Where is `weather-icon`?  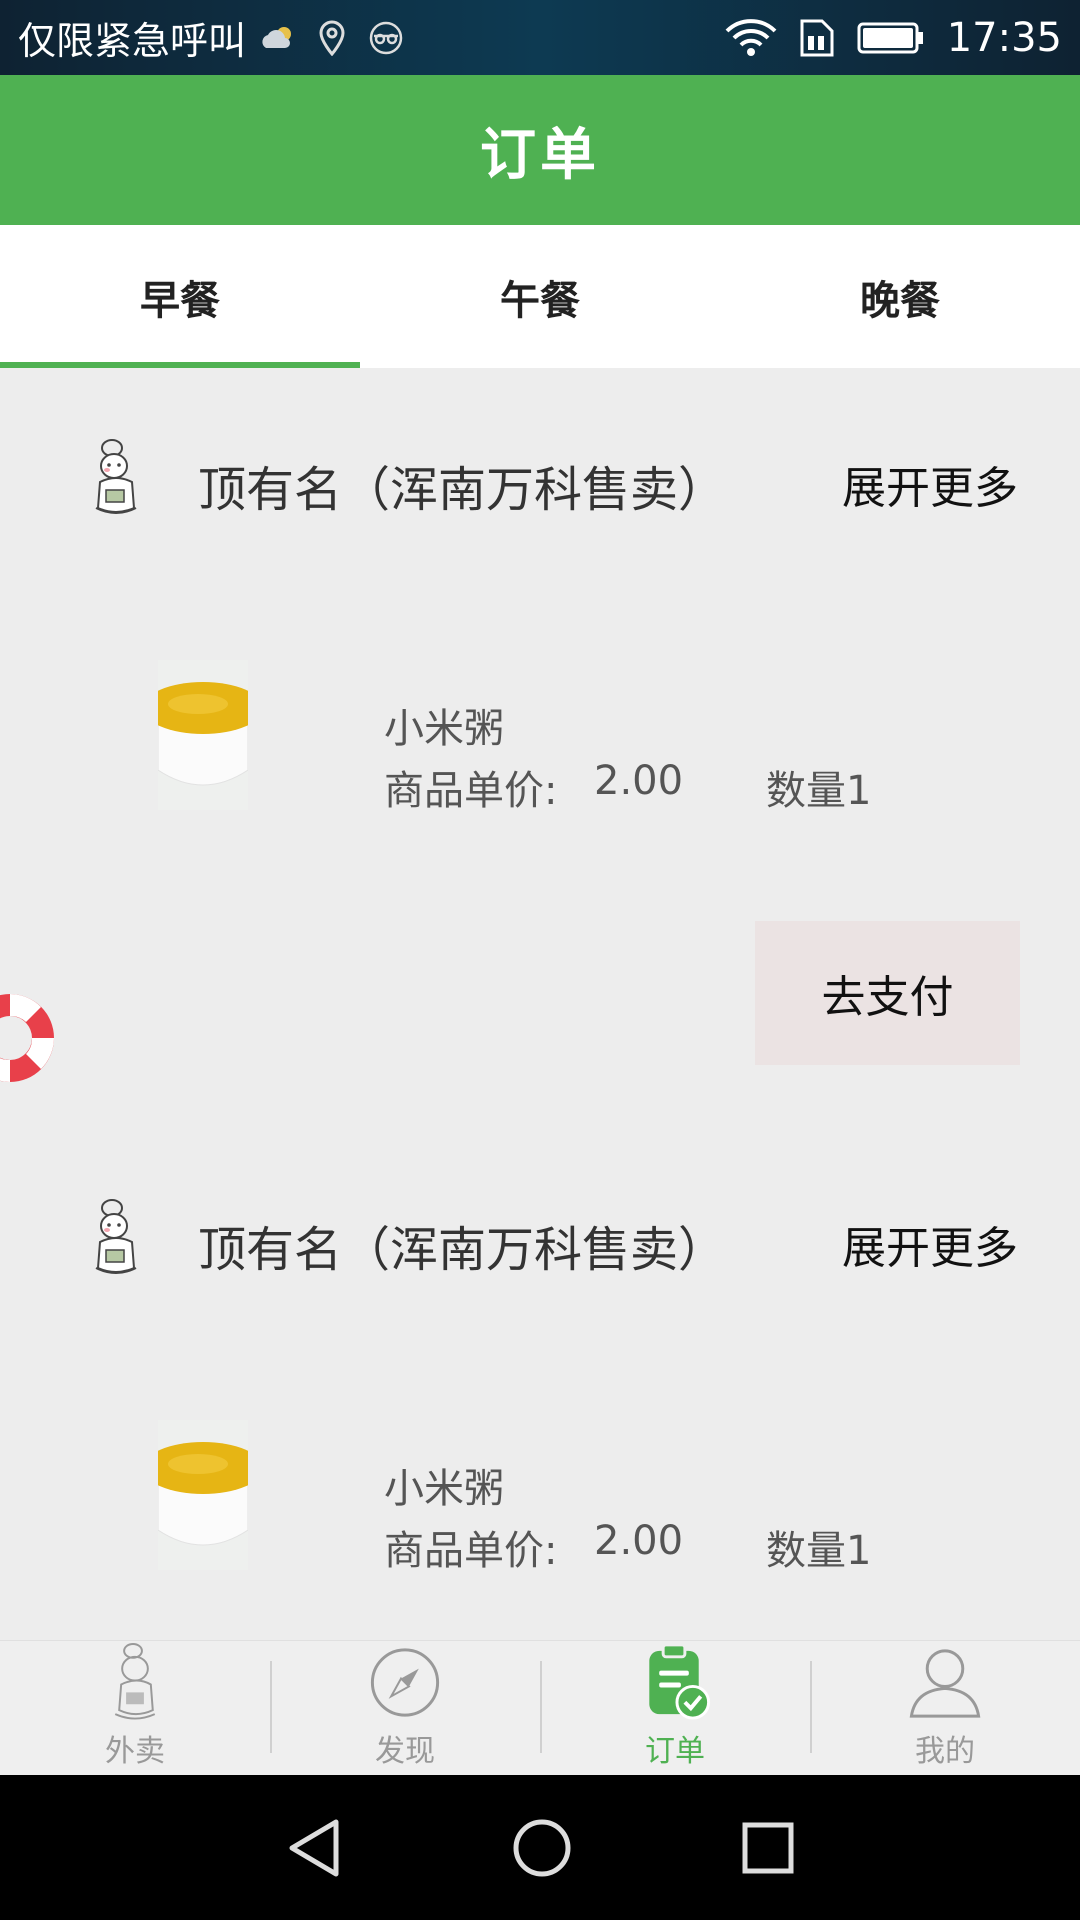 weather-icon is located at coordinates (278, 38).